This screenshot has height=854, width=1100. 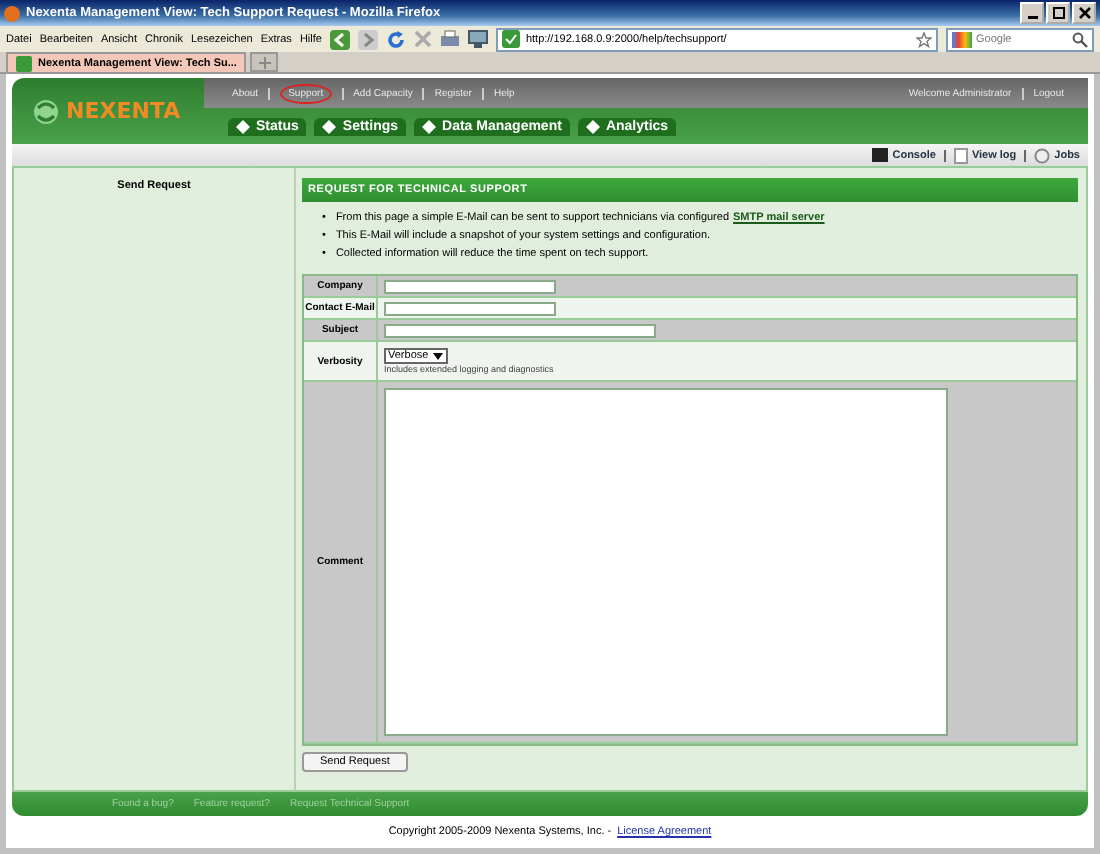 What do you see at coordinates (12, 13) in the screenshot?
I see `browser-icon` at bounding box center [12, 13].